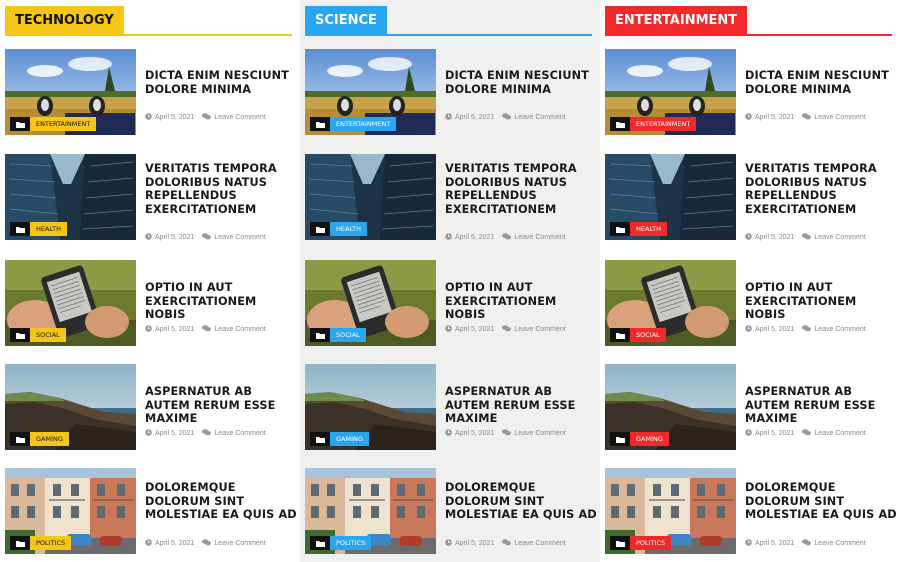 This screenshot has width=900, height=562. I want to click on column-header: ENTERTAINMENT, so click(748, 21).